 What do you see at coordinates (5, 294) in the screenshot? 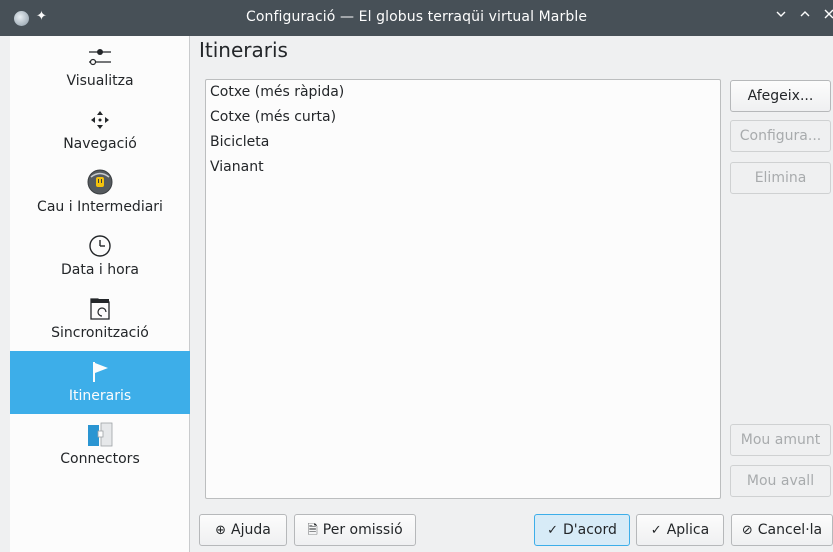
I see `window-edge` at bounding box center [5, 294].